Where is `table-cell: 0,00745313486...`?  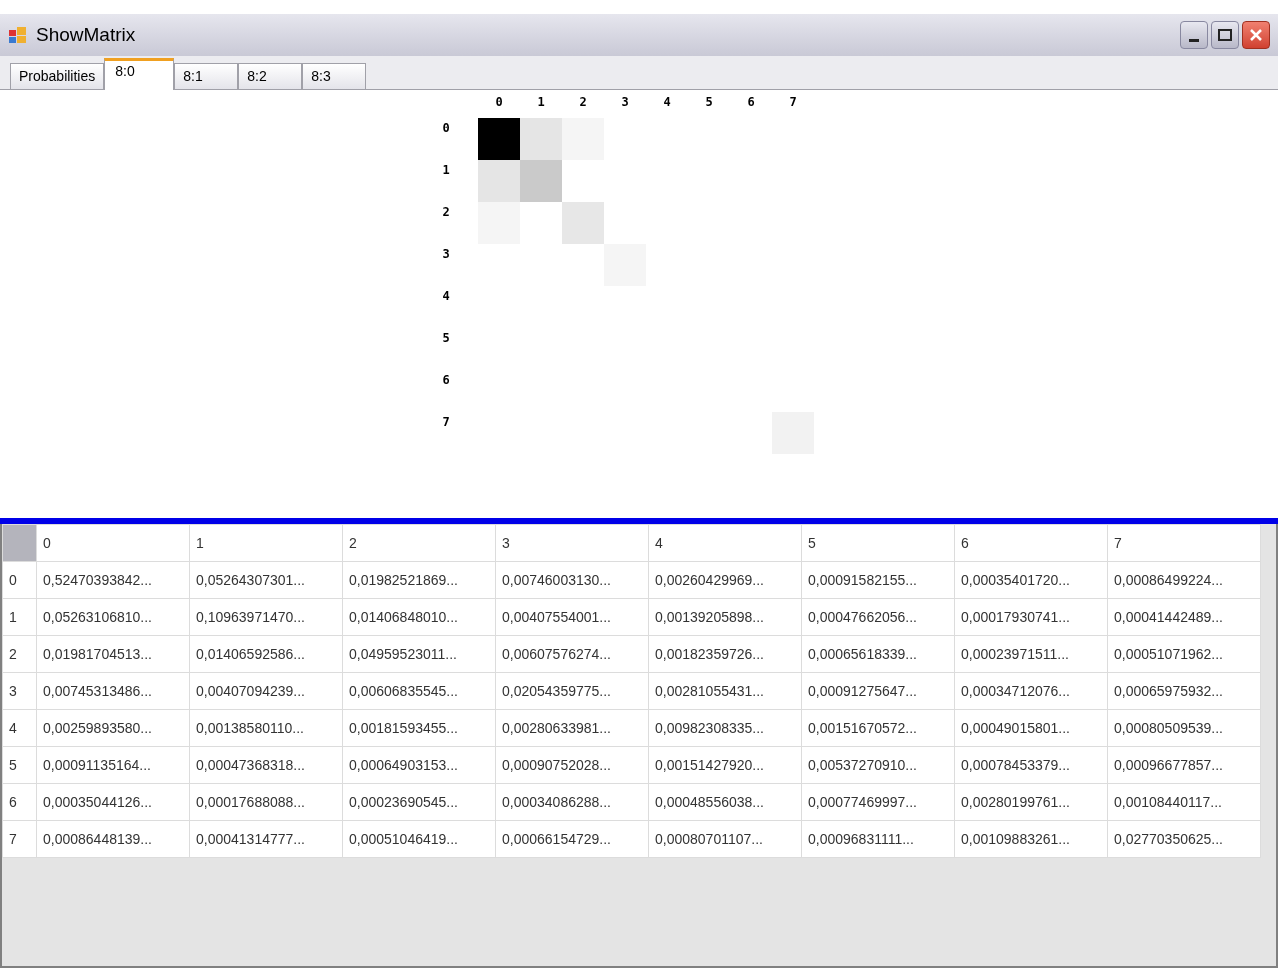 table-cell: 0,00745313486... is located at coordinates (113, 691).